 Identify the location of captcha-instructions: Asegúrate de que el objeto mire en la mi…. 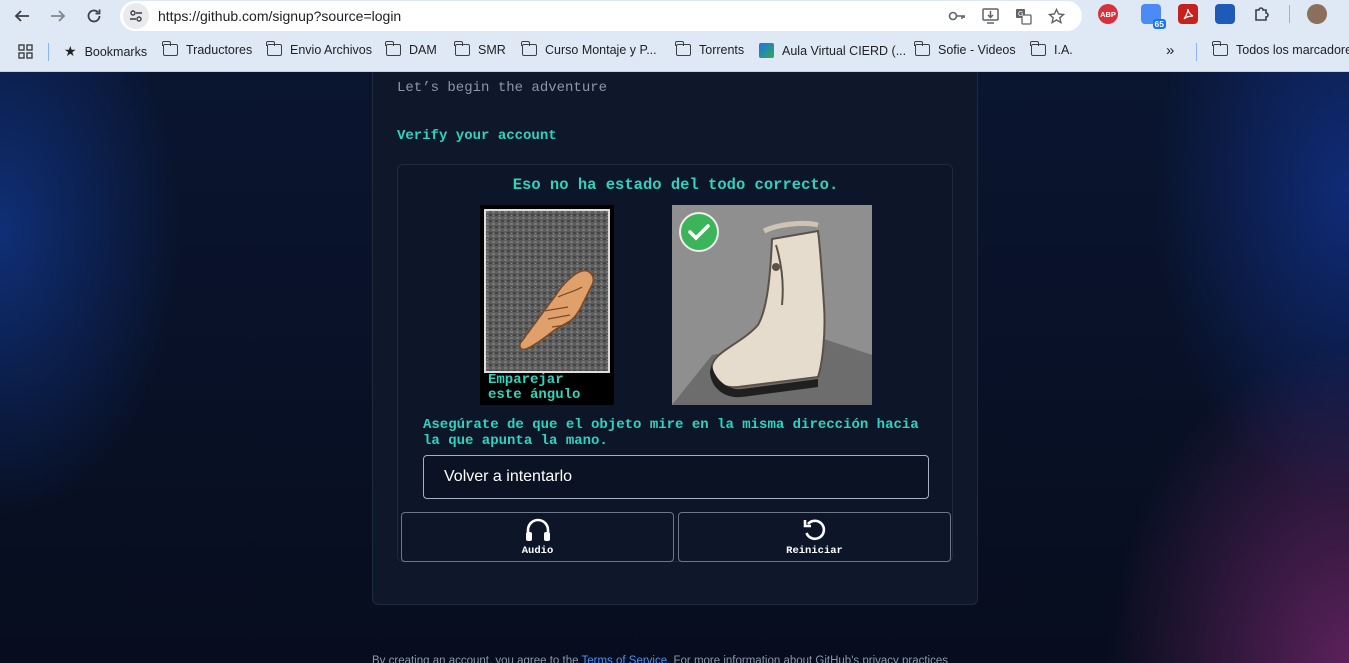
(671, 433).